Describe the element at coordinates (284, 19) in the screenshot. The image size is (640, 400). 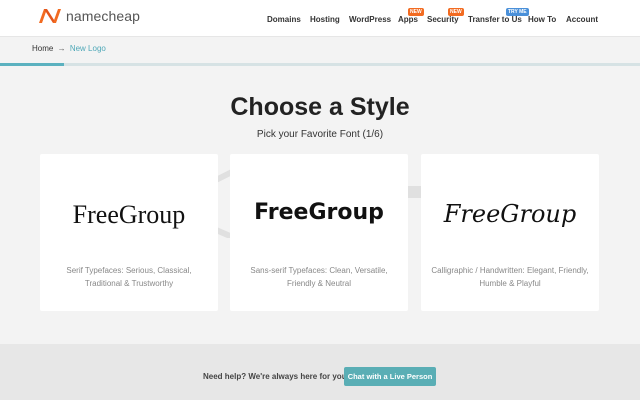
I see `nav-domains: Domains` at that location.